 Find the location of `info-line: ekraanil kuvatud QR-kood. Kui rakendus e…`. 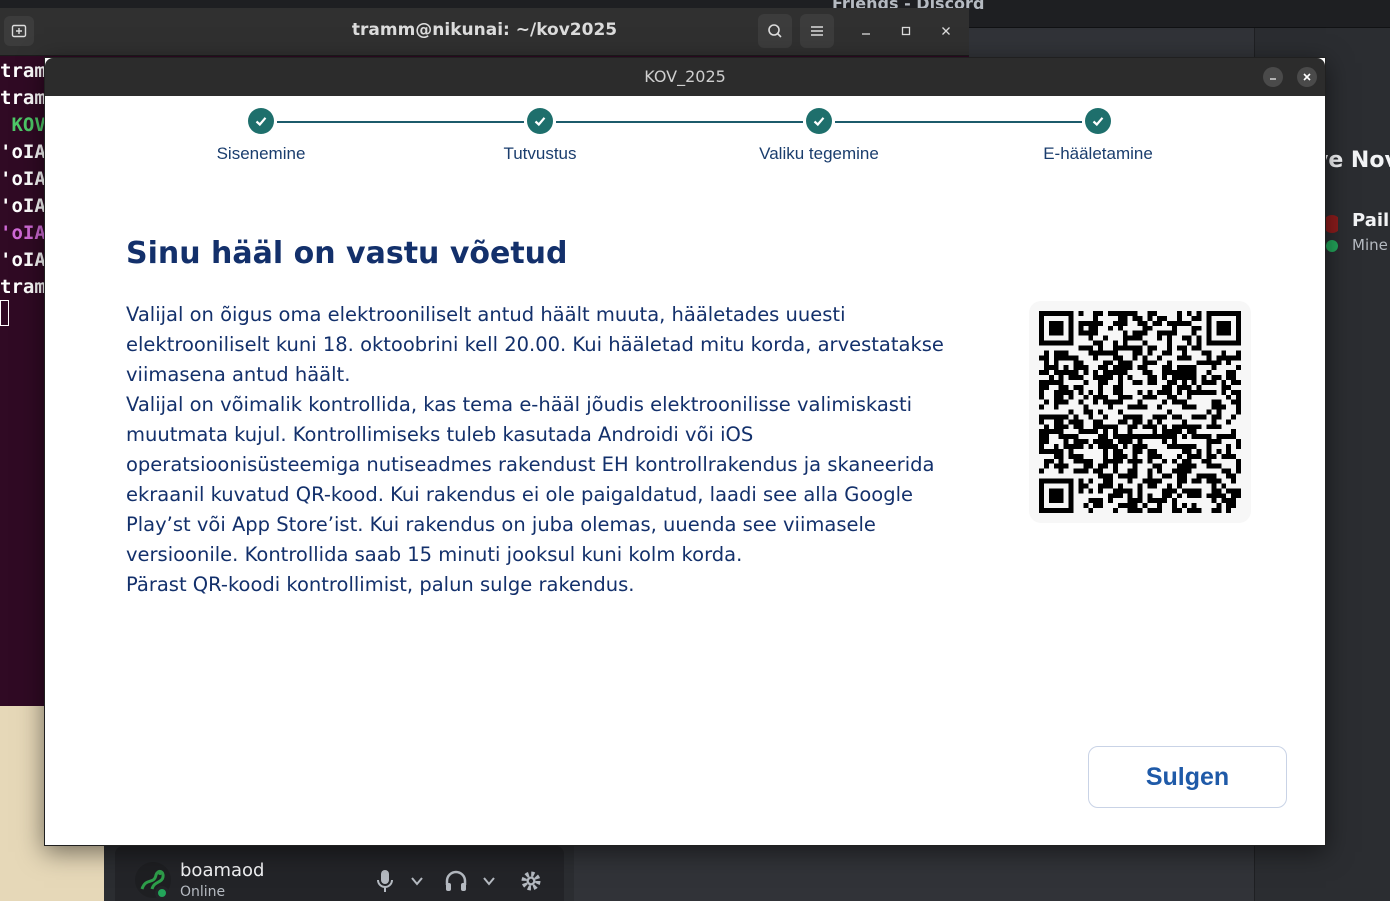

info-line: ekraanil kuvatud QR-kood. Kui rakendus e… is located at coordinates (520, 494).